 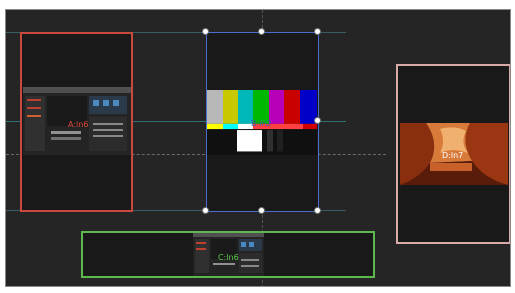 I want to click on resize-handle-bottom-center, so click(x=261, y=210).